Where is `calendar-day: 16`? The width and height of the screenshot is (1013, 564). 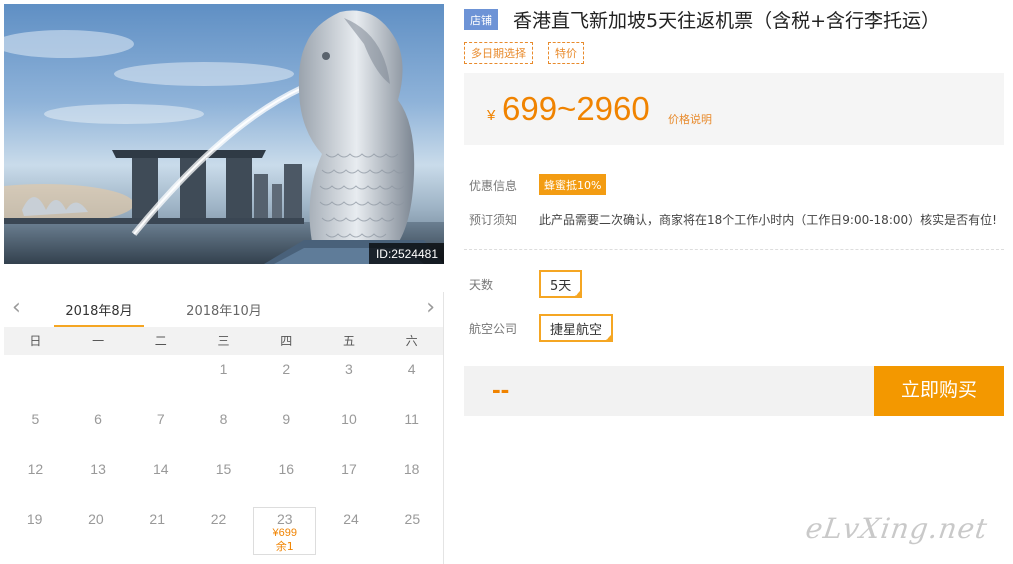 calendar-day: 16 is located at coordinates (286, 469).